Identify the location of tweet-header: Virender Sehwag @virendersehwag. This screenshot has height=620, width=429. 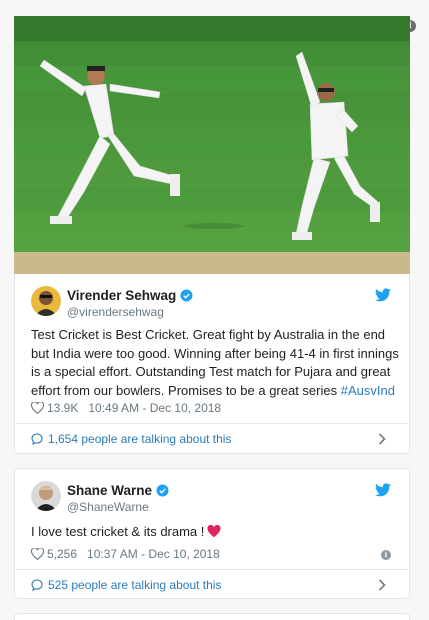
(211, 302).